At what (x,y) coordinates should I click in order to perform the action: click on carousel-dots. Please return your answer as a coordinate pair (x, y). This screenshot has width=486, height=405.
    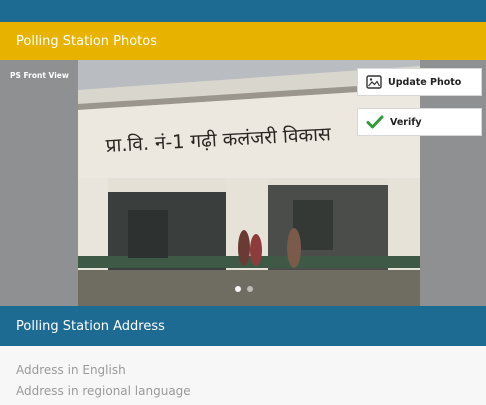
    Looking at the image, I should click on (244, 289).